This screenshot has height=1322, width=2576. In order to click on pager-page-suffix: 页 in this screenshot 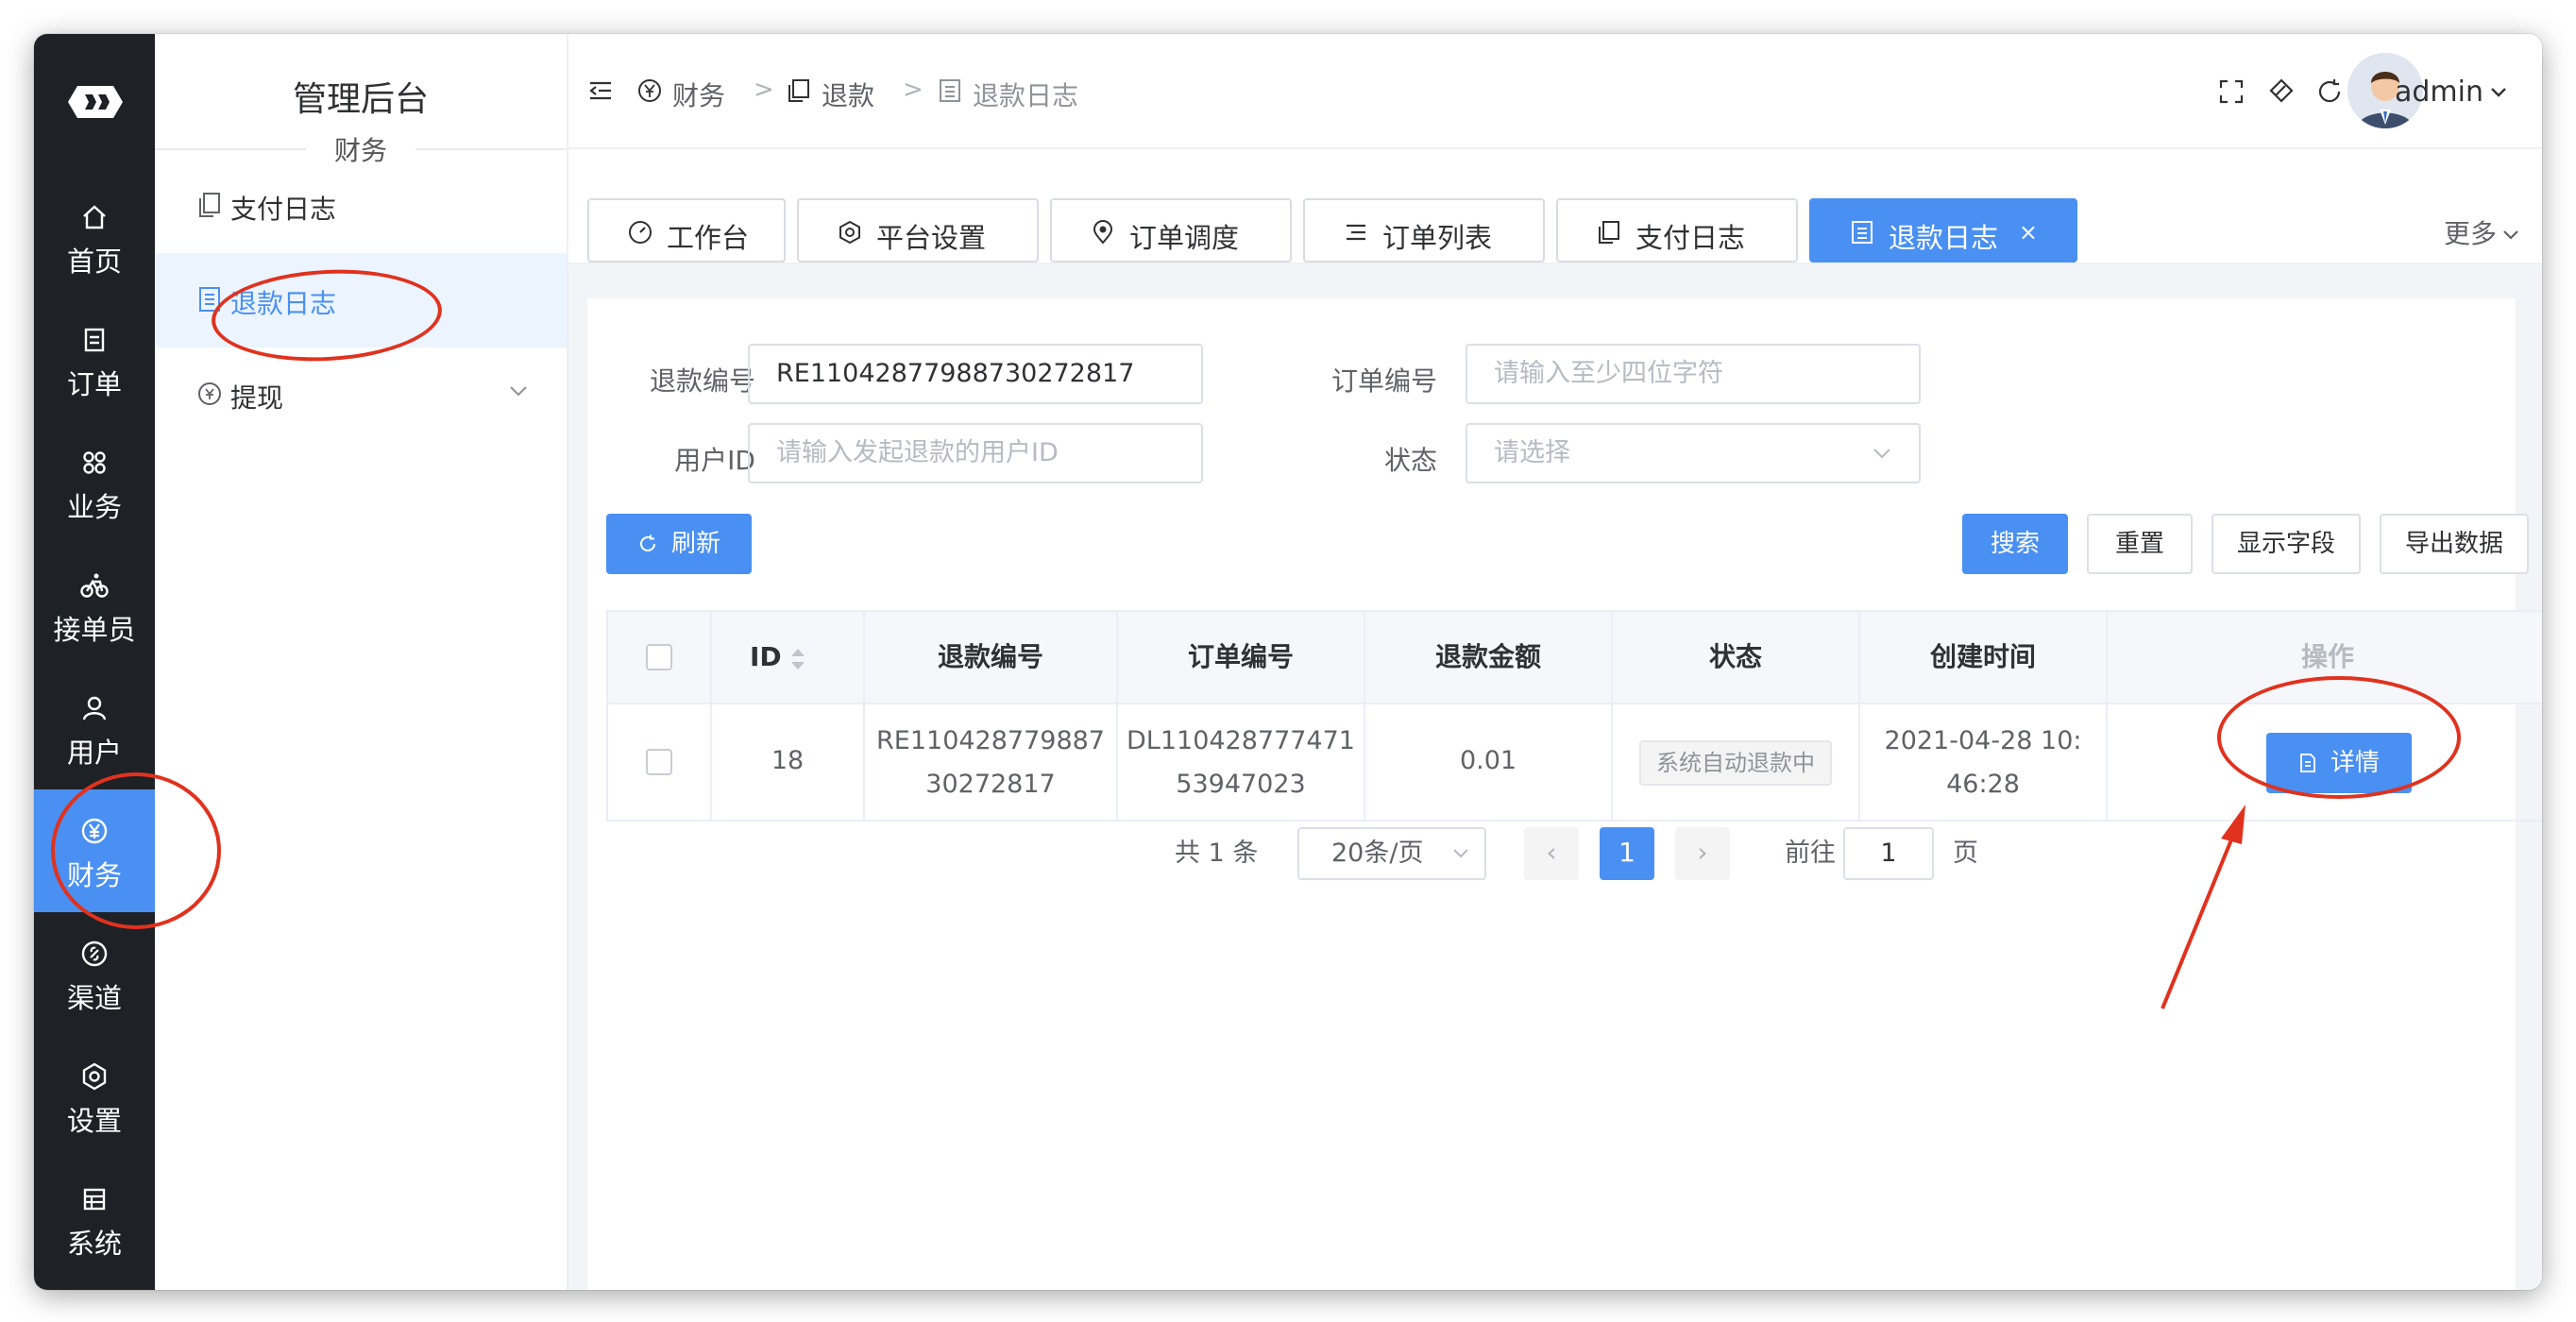, I will do `click(1965, 853)`.